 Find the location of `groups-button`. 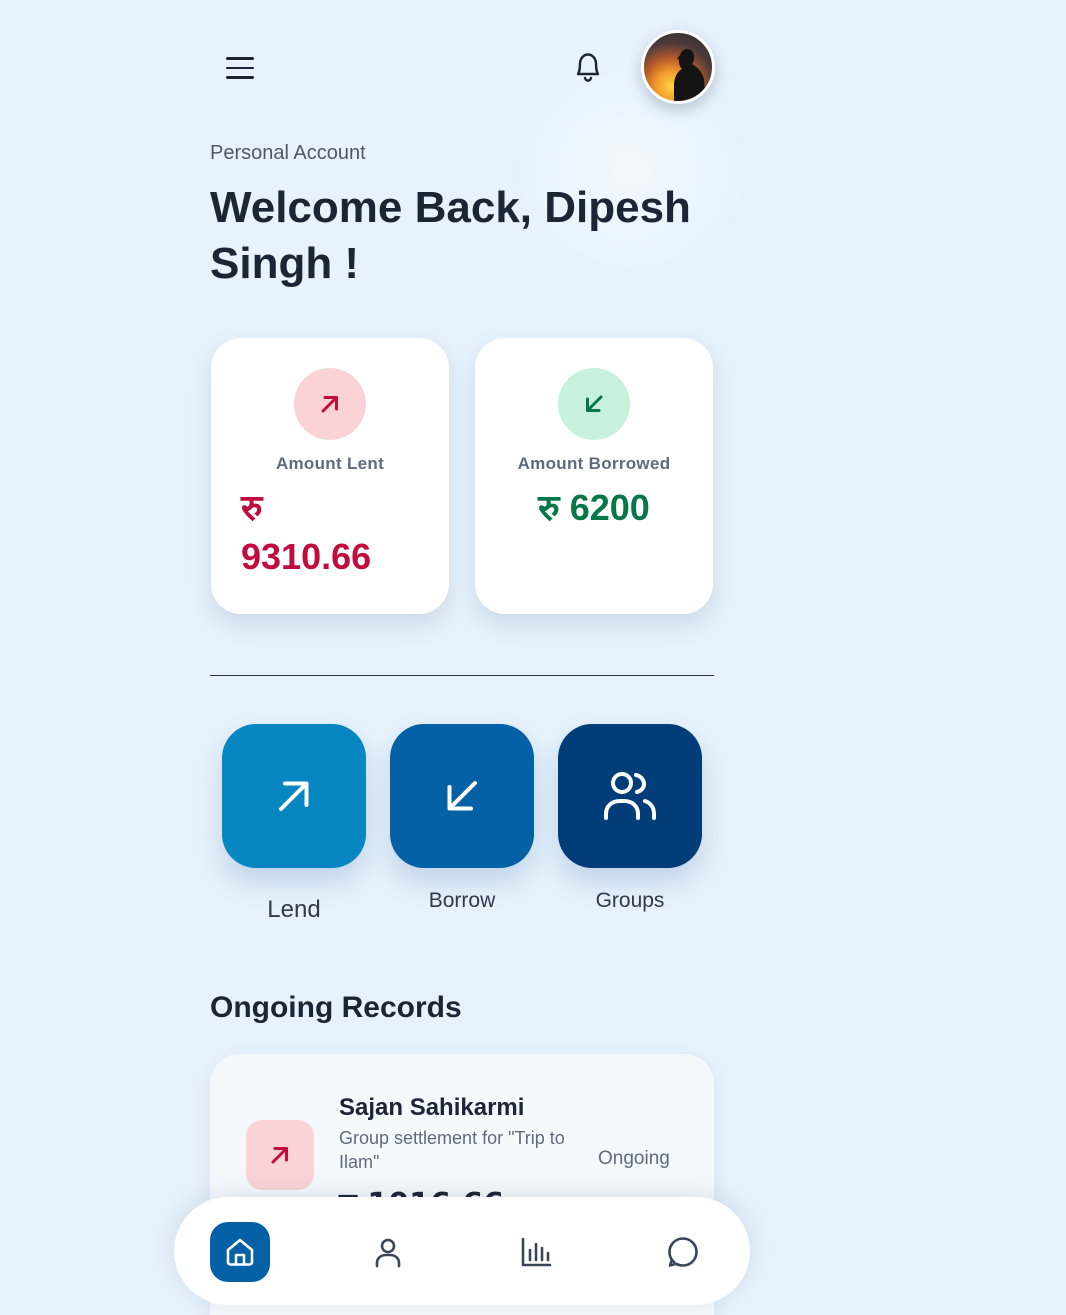

groups-button is located at coordinates (630, 796).